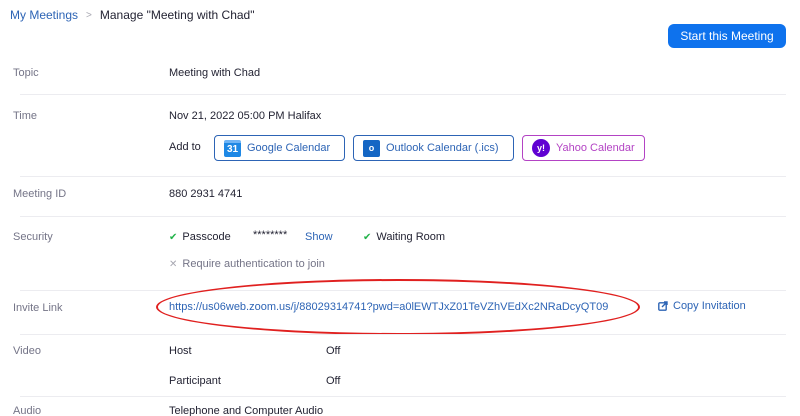  Describe the element at coordinates (215, 73) in the screenshot. I see `topic-value: Meeting with Chad` at that location.